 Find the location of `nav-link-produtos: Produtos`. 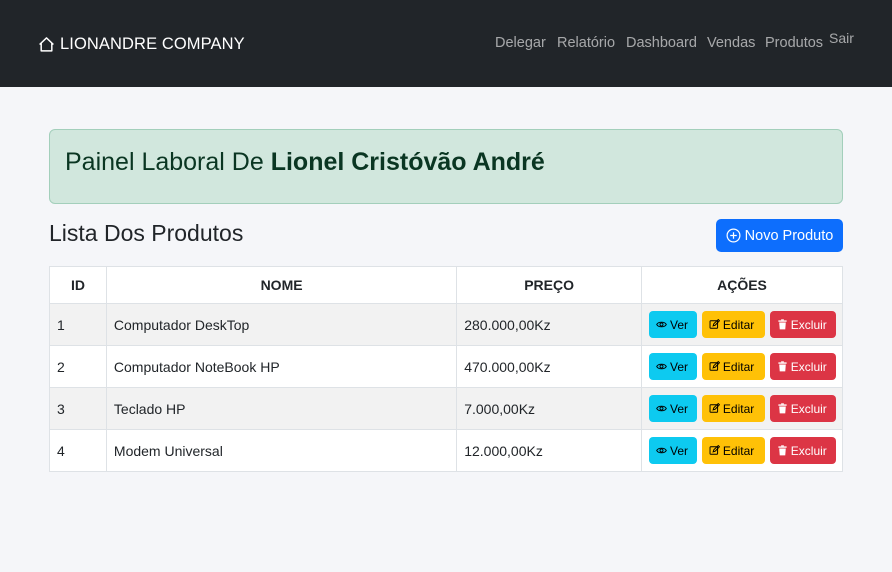

nav-link-produtos: Produtos is located at coordinates (794, 43).